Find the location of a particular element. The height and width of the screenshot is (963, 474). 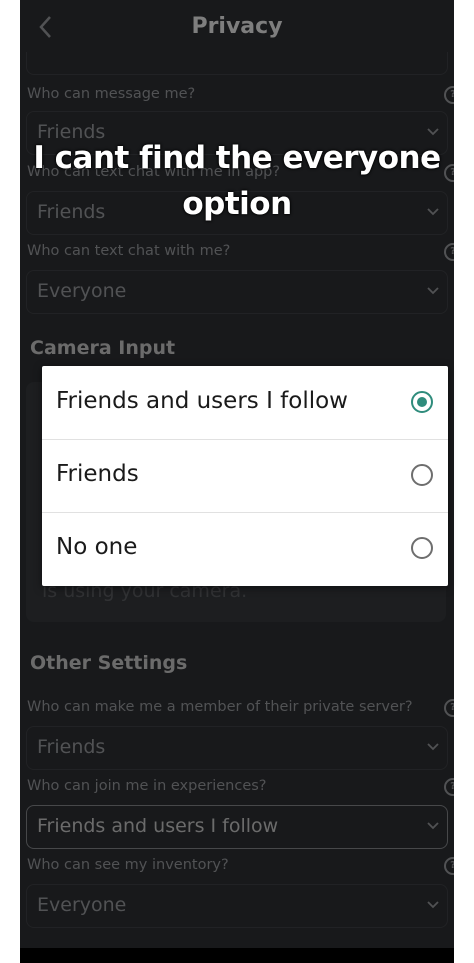

option-label: Friends and users I follow is located at coordinates (202, 401).